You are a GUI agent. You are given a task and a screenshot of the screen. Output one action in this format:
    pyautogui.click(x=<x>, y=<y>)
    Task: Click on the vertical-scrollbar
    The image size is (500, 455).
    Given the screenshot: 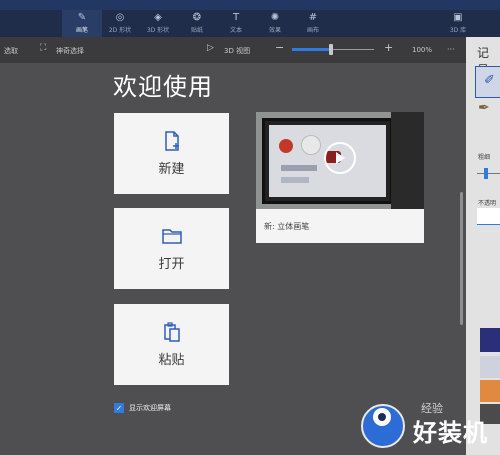 What is the action you would take?
    pyautogui.click(x=461, y=258)
    